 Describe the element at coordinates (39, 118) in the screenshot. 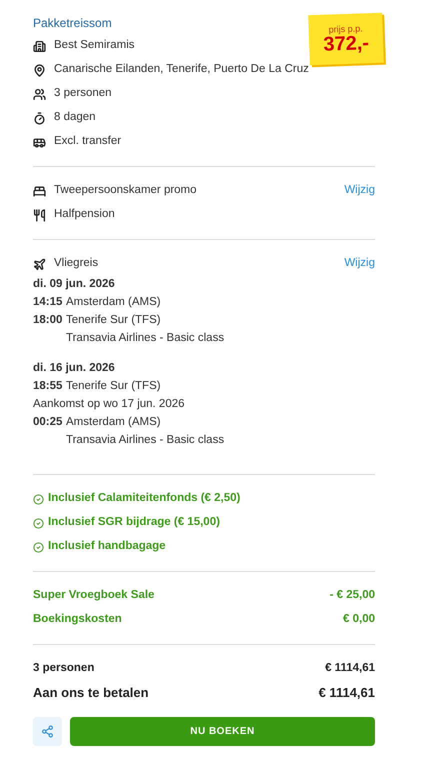

I see `timer-icon` at that location.